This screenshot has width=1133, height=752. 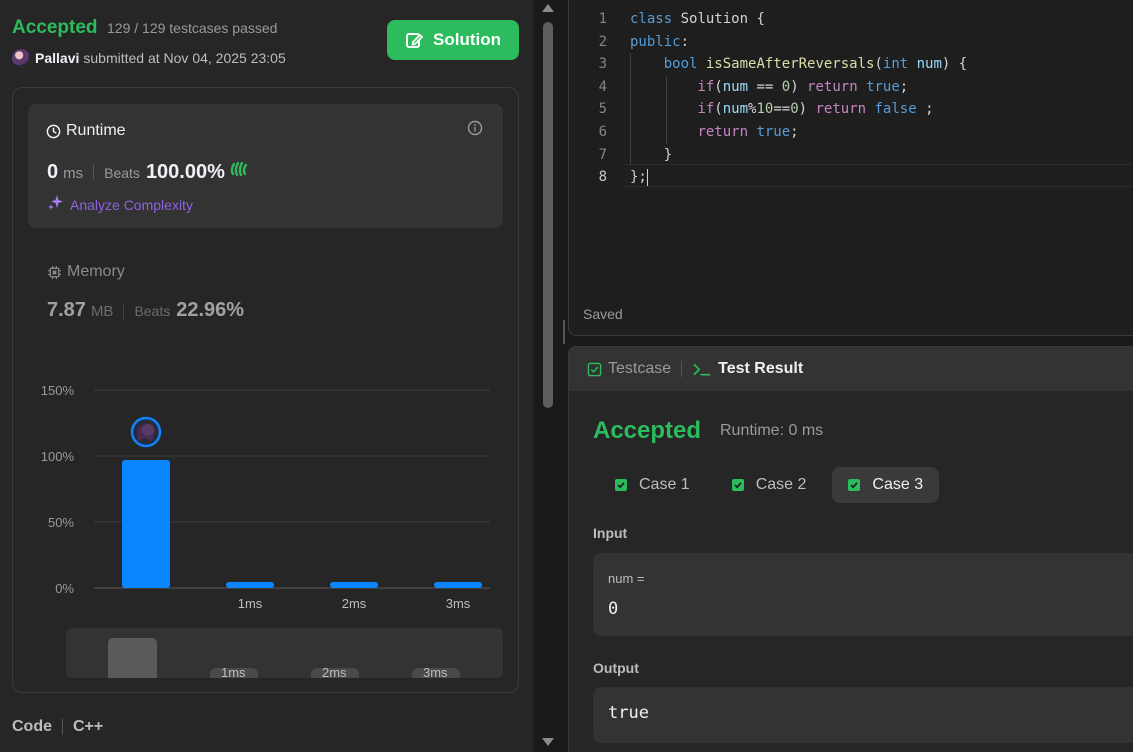 What do you see at coordinates (602, 19) in the screenshot?
I see `line-number: 1` at bounding box center [602, 19].